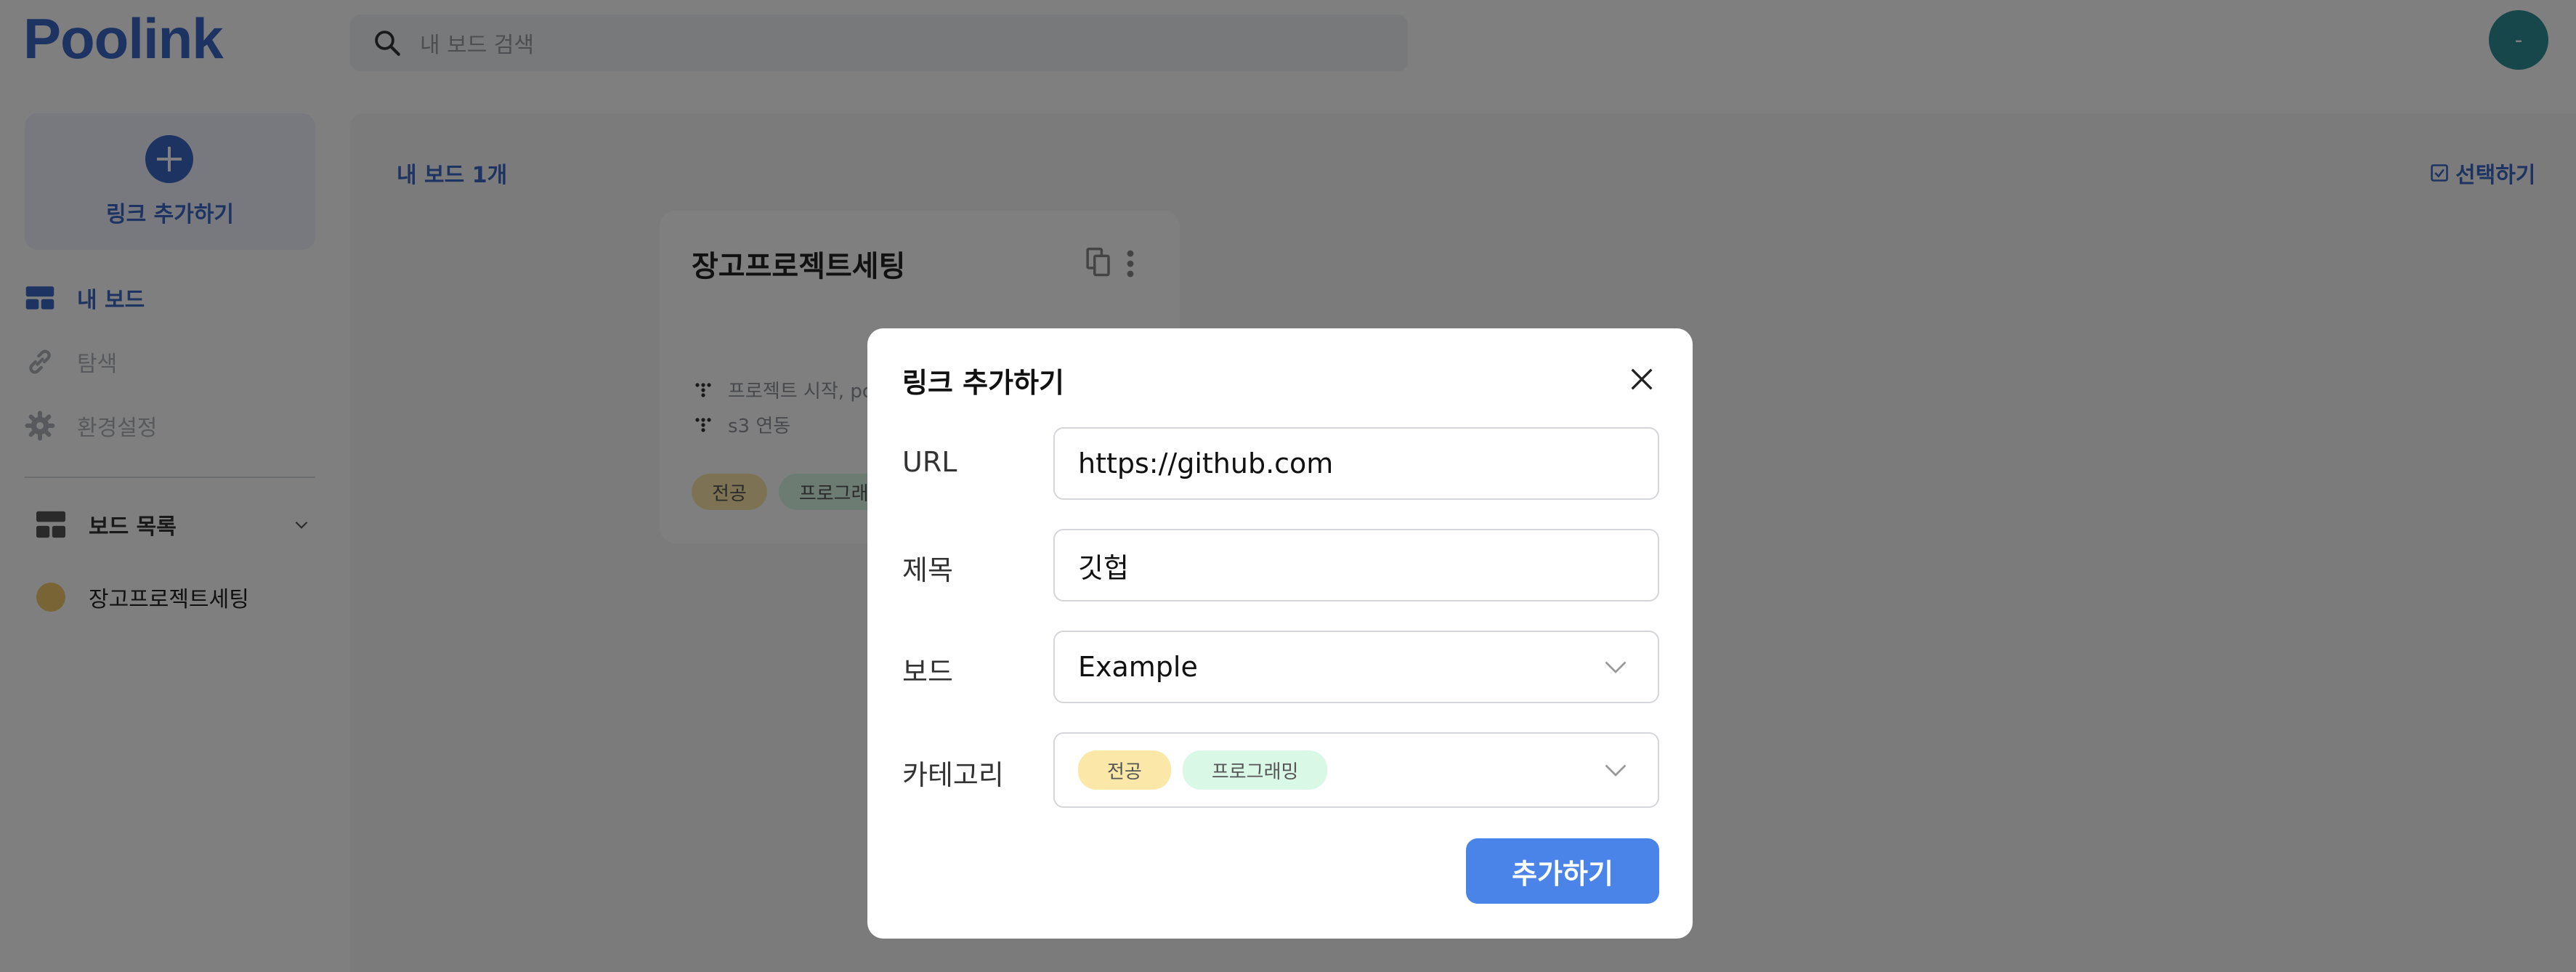 This screenshot has width=2576, height=972. I want to click on board-select: Example, so click(1356, 667).